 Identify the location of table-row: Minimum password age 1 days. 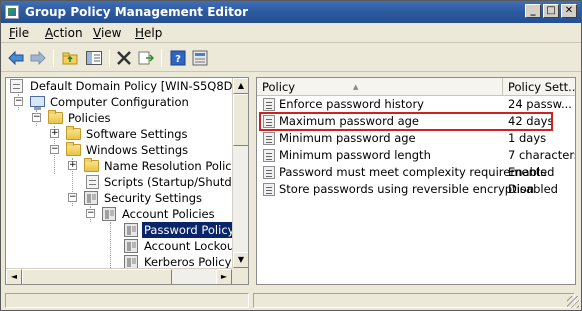
(416, 138).